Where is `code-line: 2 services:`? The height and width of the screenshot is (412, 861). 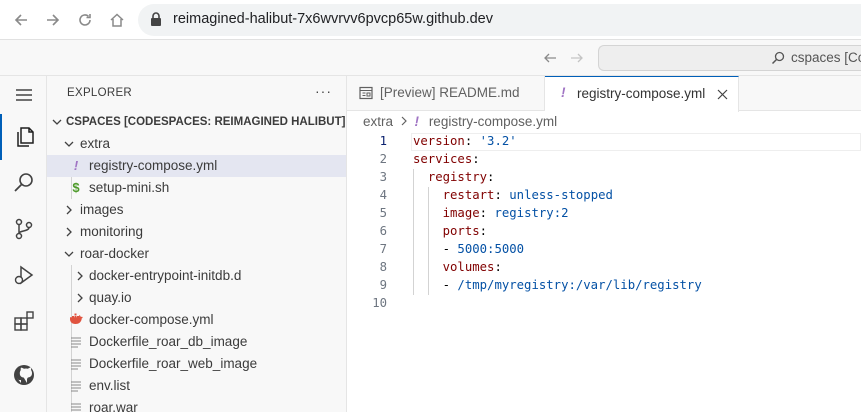
code-line: 2 services: is located at coordinates (604, 160).